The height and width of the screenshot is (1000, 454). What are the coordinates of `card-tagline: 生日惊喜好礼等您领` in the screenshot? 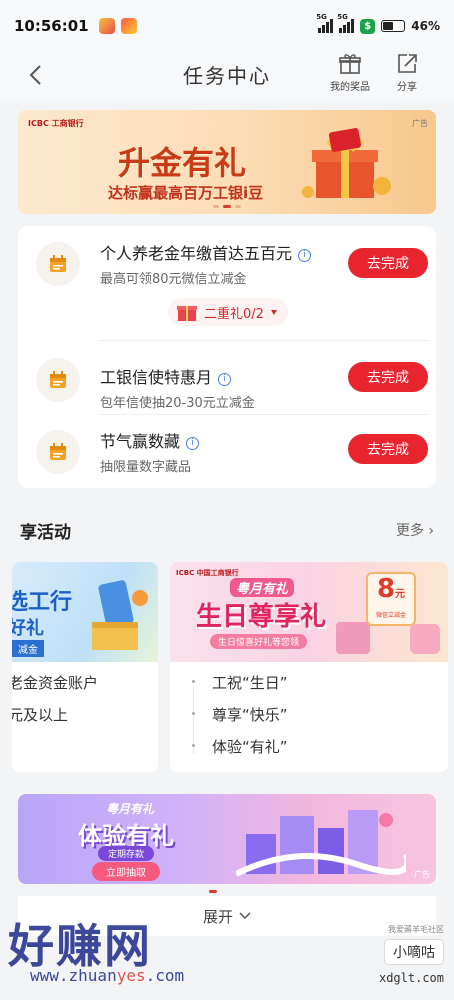 It's located at (259, 641).